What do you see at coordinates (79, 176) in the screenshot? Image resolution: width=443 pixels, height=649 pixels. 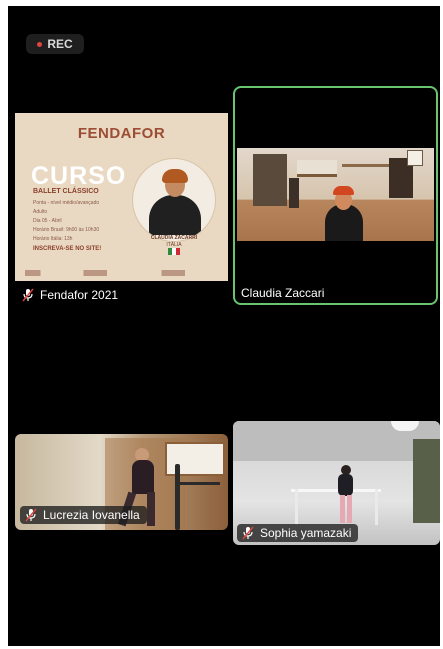 I see `poster-title: CURSO` at bounding box center [79, 176].